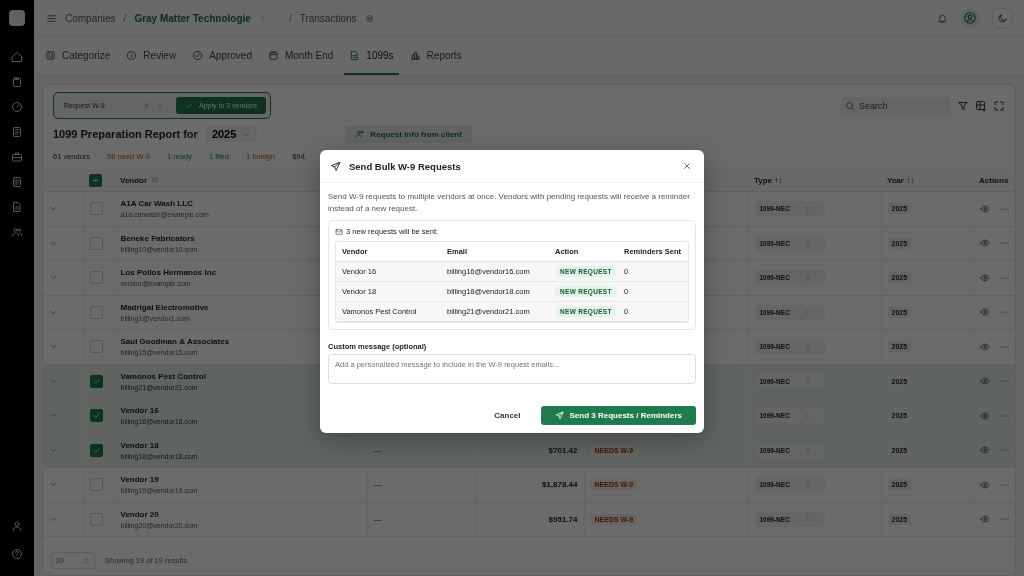 The image size is (1024, 576). I want to click on fullscreen-icon, so click(999, 105).